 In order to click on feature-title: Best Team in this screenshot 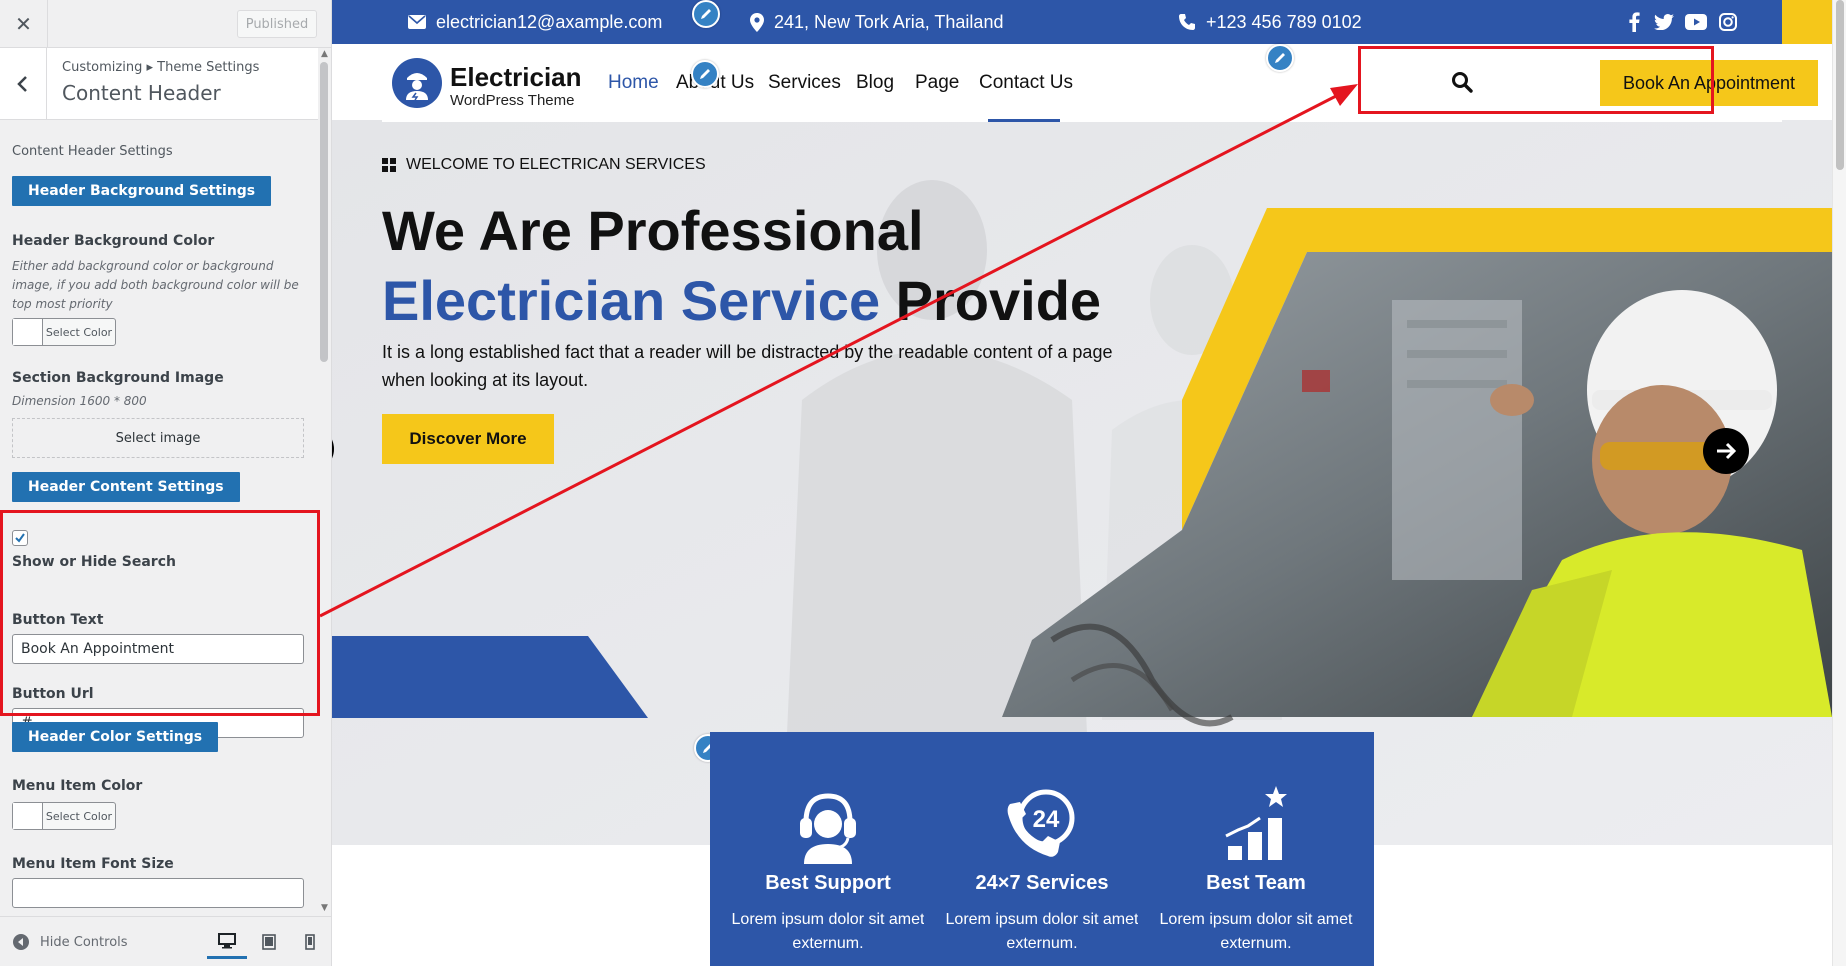, I will do `click(1256, 883)`.